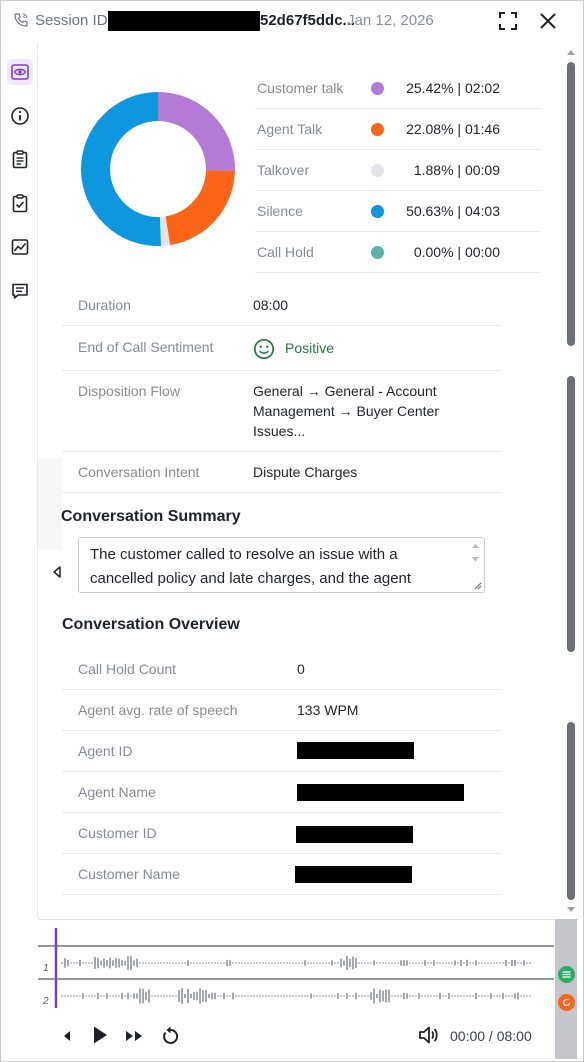 The image size is (584, 1062). I want to click on replay-icon, so click(171, 1035).